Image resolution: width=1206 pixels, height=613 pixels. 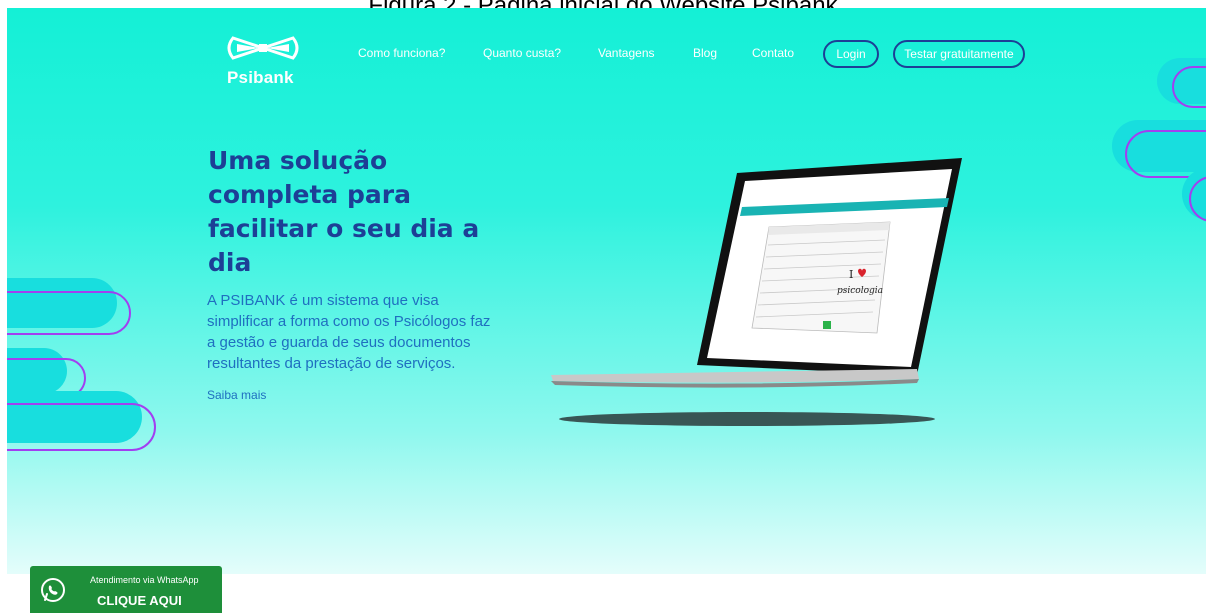 What do you see at coordinates (851, 274) in the screenshot?
I see `card-text-i: I` at bounding box center [851, 274].